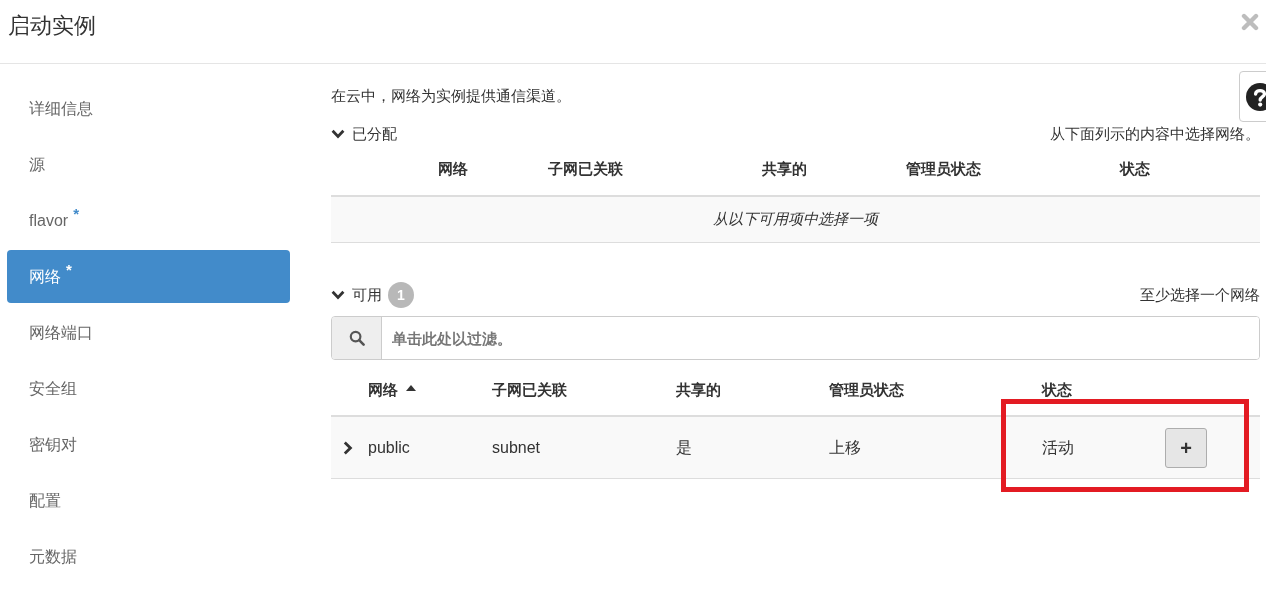 The height and width of the screenshot is (604, 1266). I want to click on section-hint: 从下面列示的内容中选择网络。, so click(1155, 134).